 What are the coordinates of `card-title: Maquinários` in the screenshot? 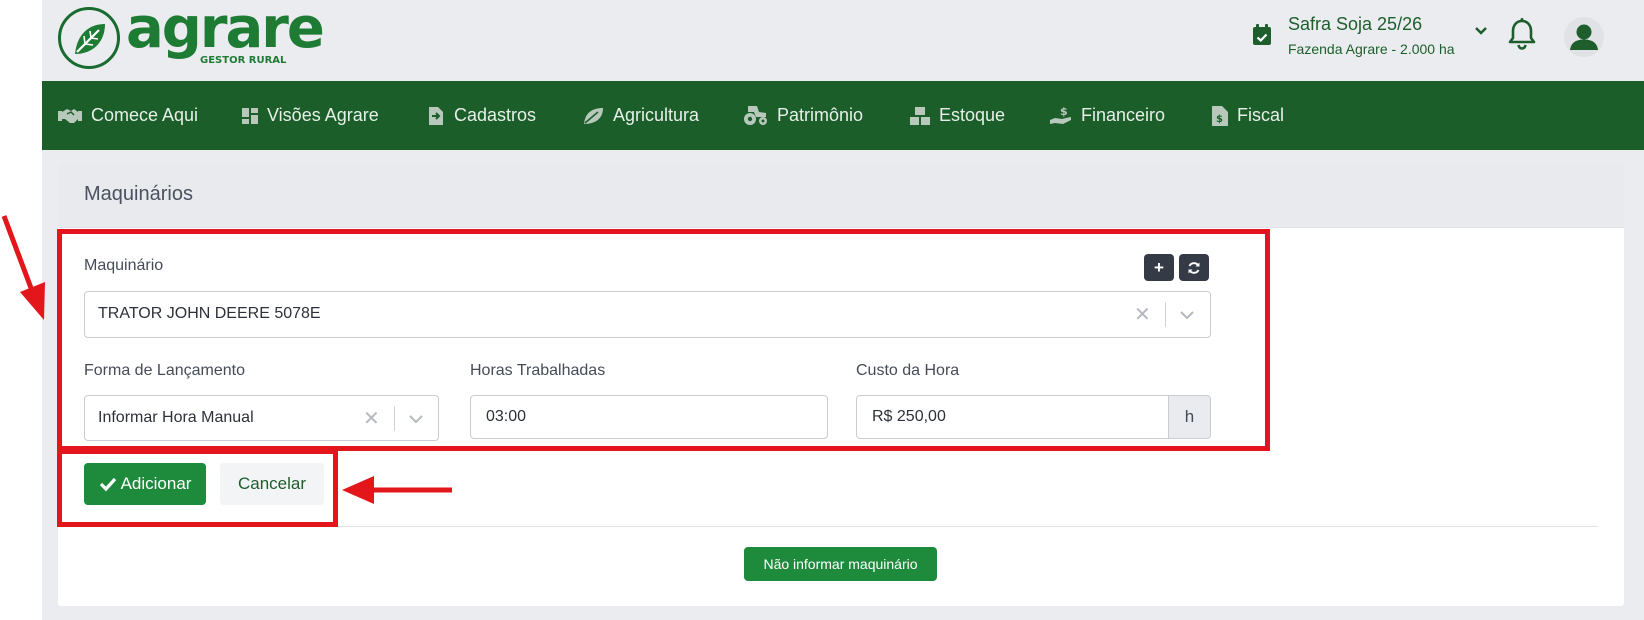 It's located at (138, 194).